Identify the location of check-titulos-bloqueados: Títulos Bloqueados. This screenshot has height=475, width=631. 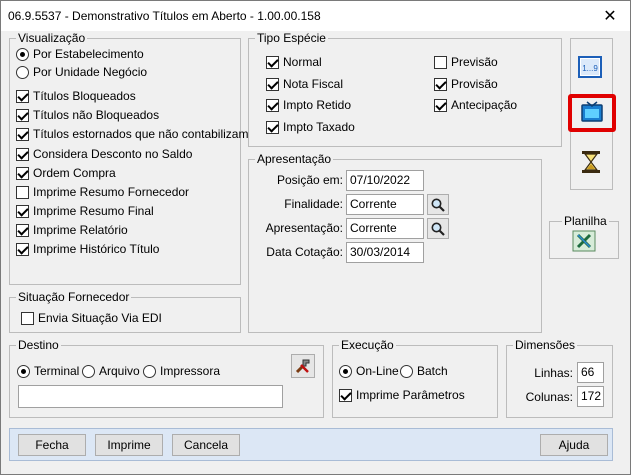
(76, 96).